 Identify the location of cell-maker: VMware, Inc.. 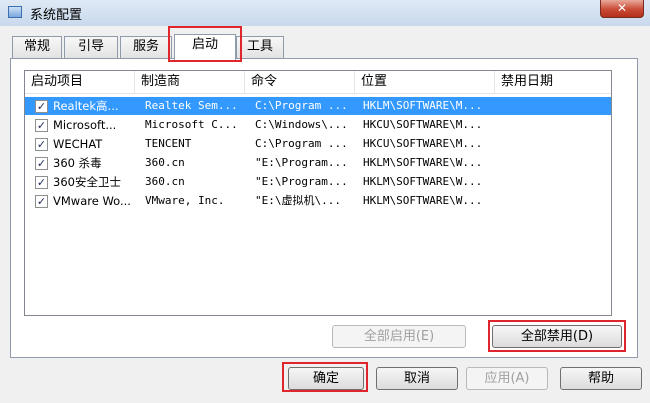
(185, 200).